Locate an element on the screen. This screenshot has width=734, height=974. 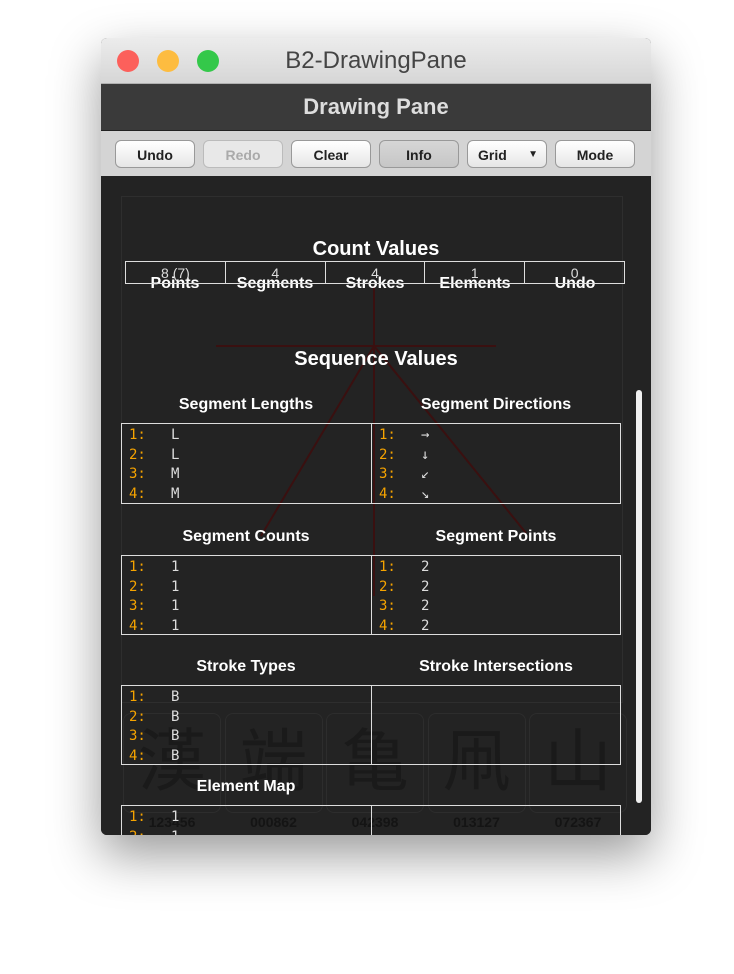
title-bar: B2-DrawingPane is located at coordinates (376, 61).